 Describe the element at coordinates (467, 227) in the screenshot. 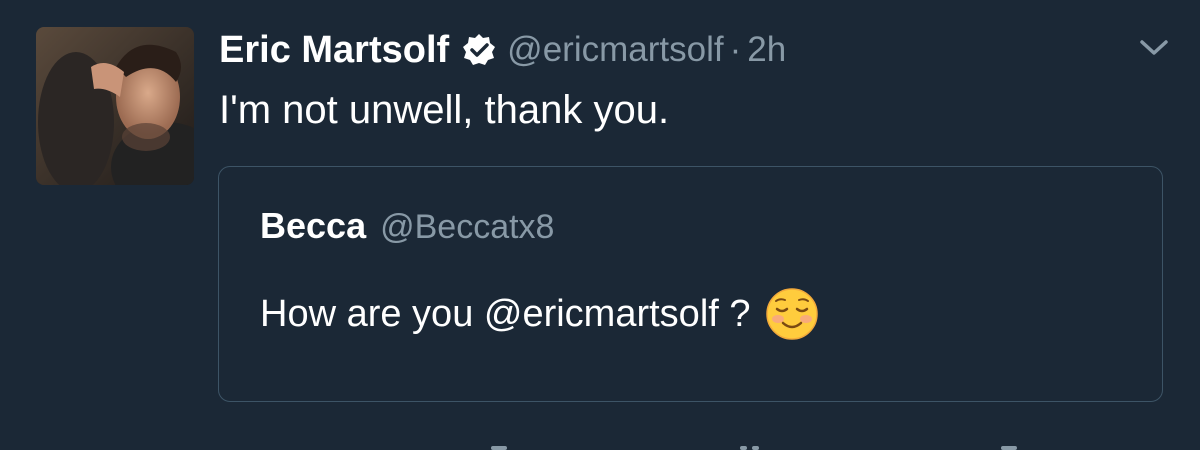

I see `quoted-author-handle: @Beccatx8` at that location.